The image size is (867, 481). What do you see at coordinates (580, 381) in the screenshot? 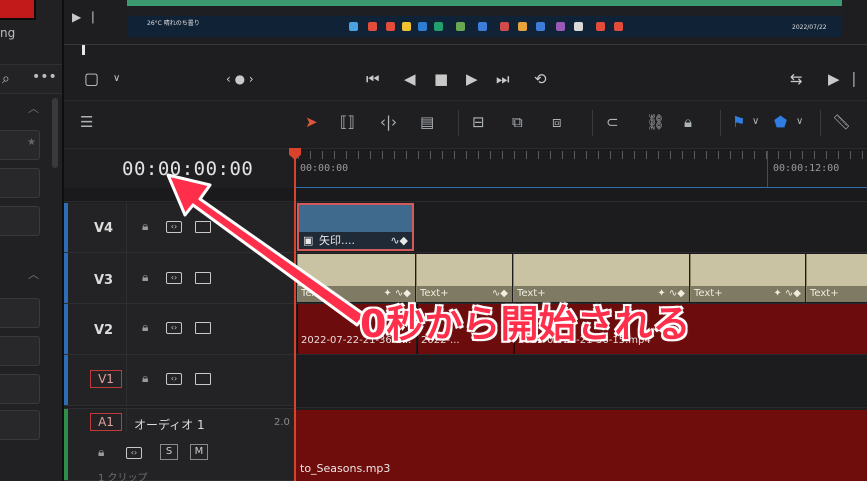
I see `track-lane-v1` at bounding box center [580, 381].